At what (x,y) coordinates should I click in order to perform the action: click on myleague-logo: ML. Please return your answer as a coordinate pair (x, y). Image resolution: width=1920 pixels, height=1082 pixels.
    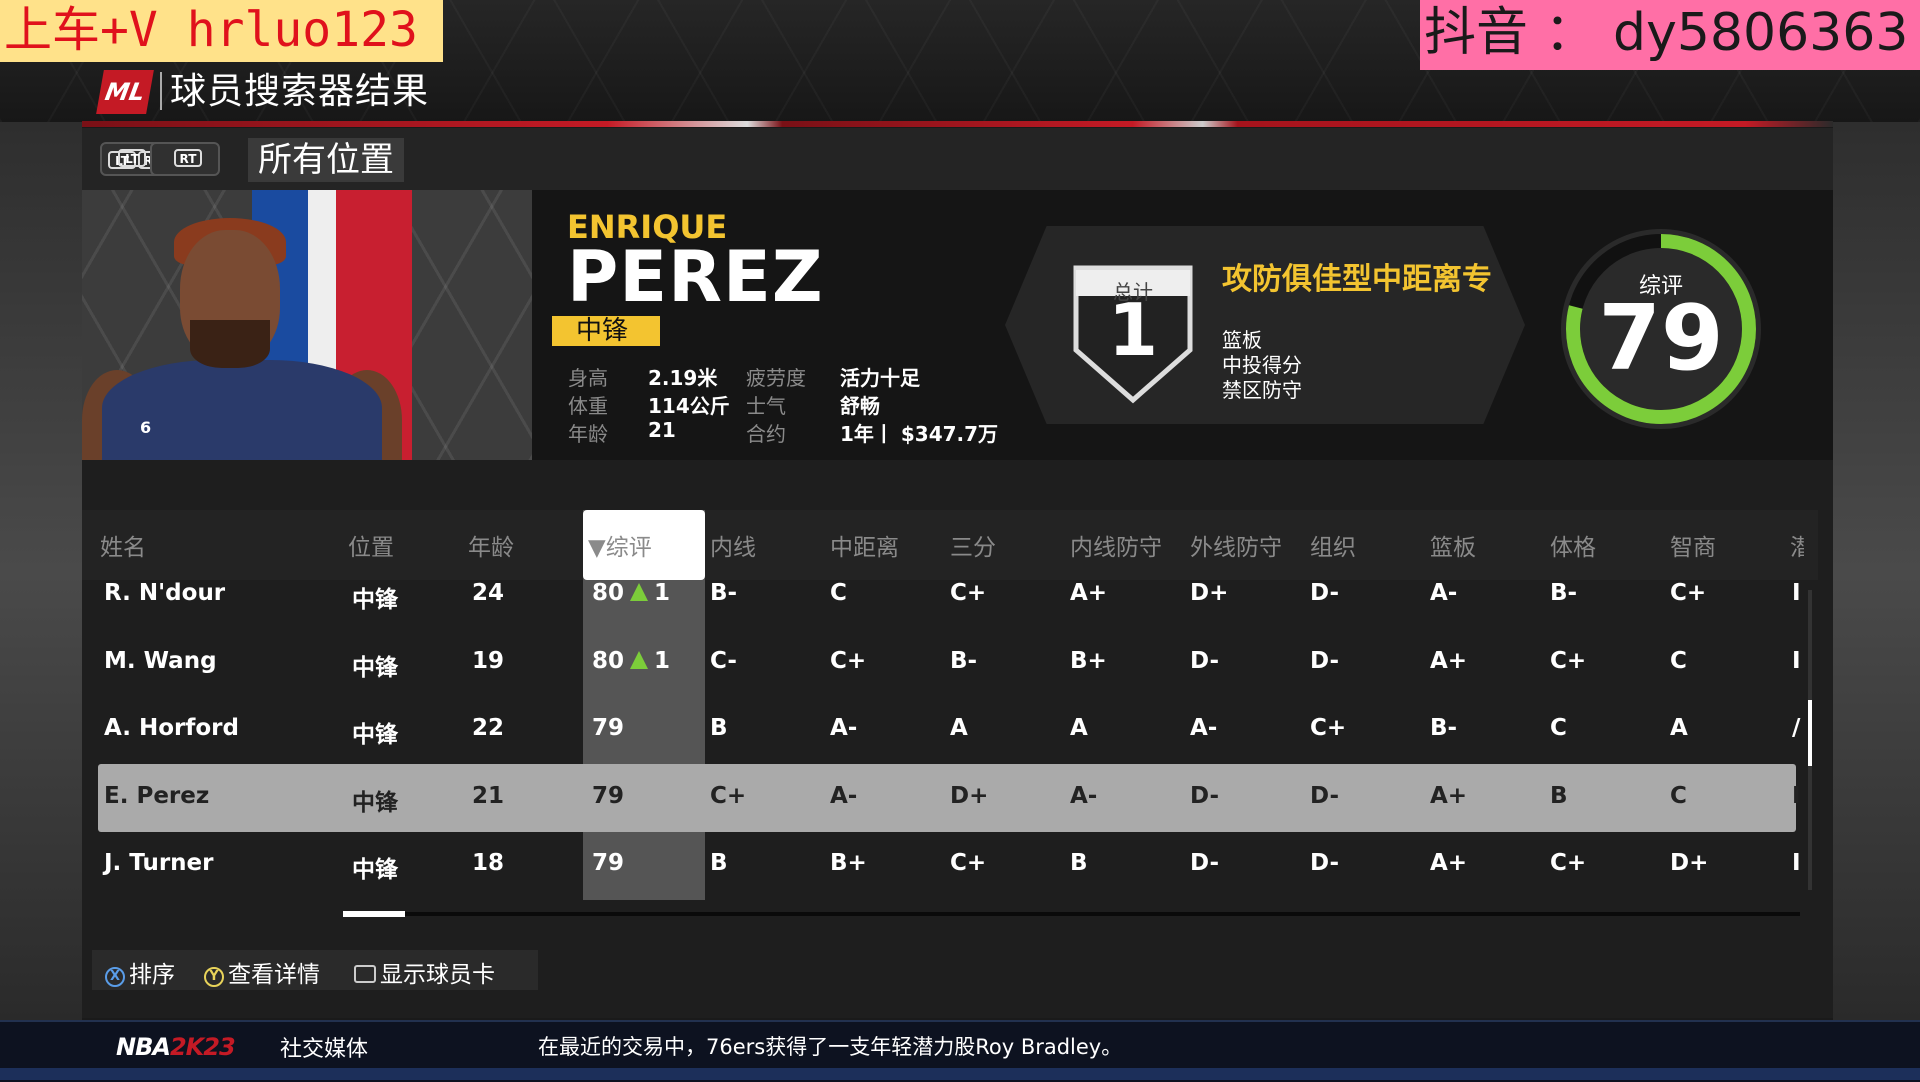
    Looking at the image, I should click on (125, 92).